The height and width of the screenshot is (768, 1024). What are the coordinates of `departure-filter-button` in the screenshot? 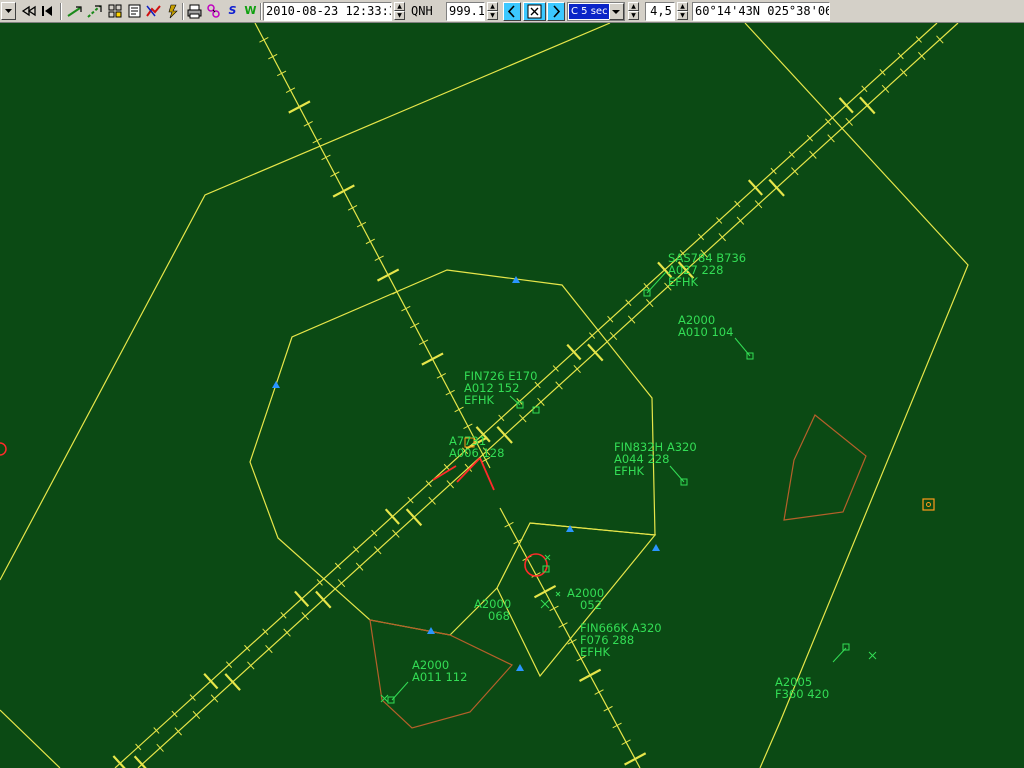 It's located at (74, 11).